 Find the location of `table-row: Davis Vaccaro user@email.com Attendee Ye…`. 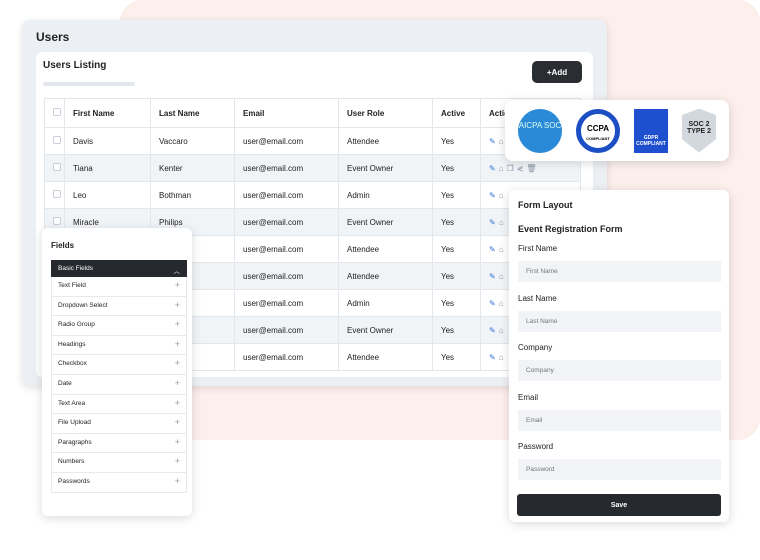

table-row: Davis Vaccaro user@email.com Attendee Ye… is located at coordinates (312, 141).